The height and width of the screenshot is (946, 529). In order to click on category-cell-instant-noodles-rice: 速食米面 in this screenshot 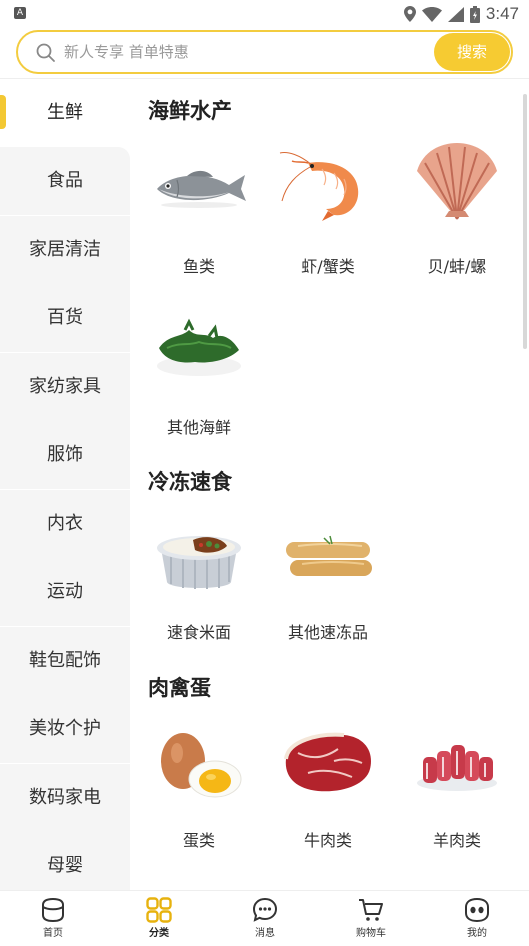, I will do `click(199, 581)`.